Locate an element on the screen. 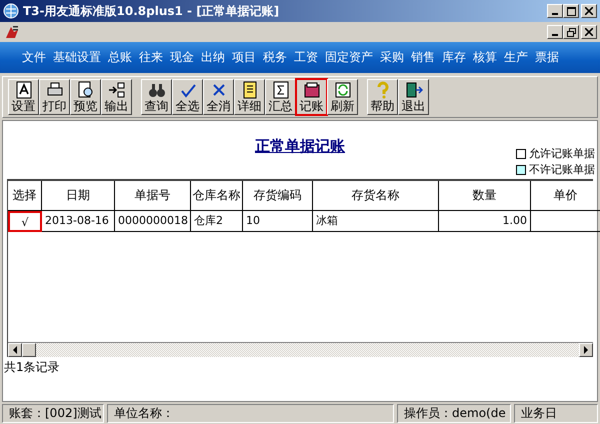 The image size is (600, 424). door-icon is located at coordinates (413, 90).